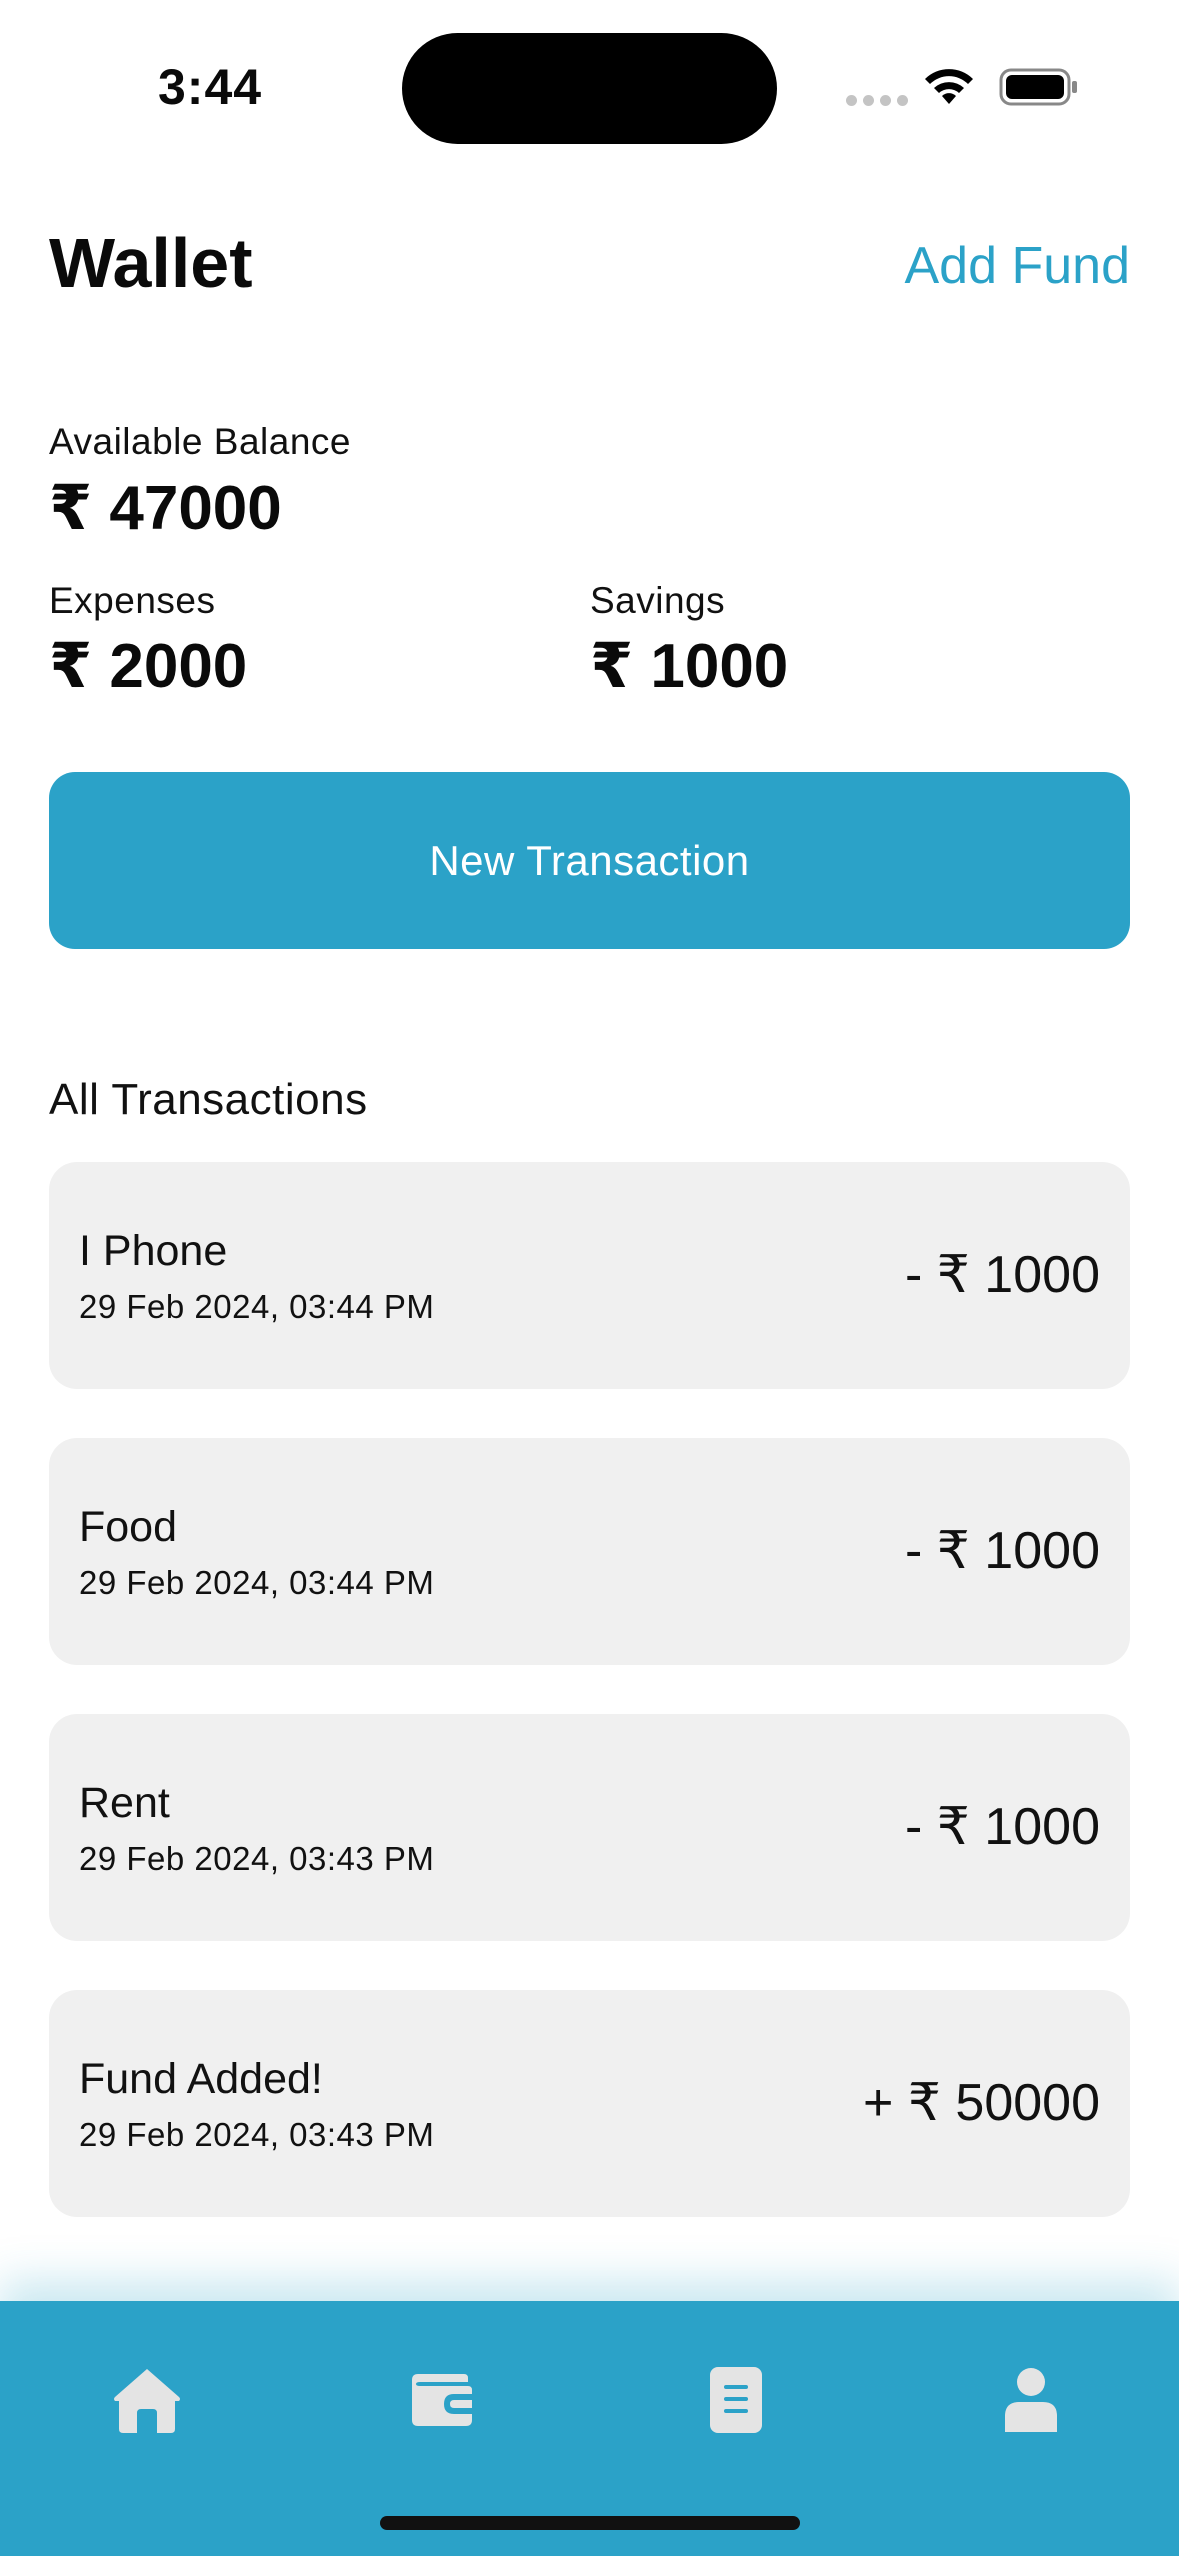 Image resolution: width=1179 pixels, height=2556 pixels. What do you see at coordinates (589, 1275) in the screenshot?
I see `transaction-card: I Phone 29 Feb 2024, 03:44 PM - ₹ 1000` at bounding box center [589, 1275].